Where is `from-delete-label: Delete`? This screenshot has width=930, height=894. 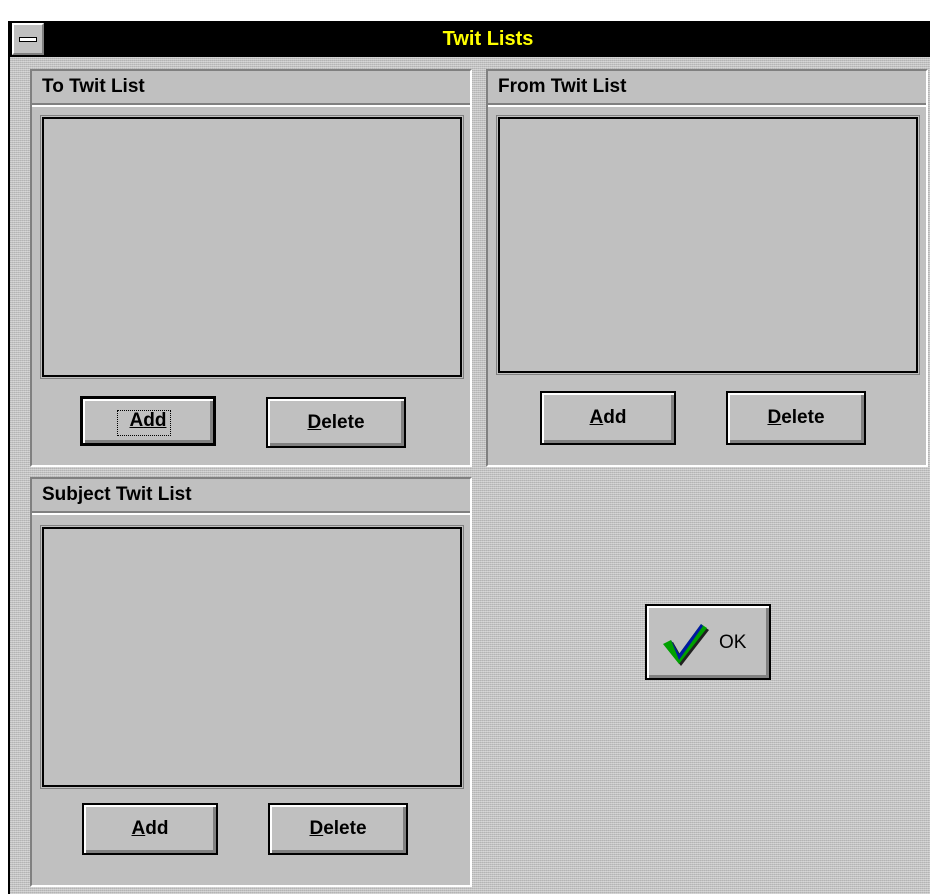
from-delete-label: Delete is located at coordinates (796, 417).